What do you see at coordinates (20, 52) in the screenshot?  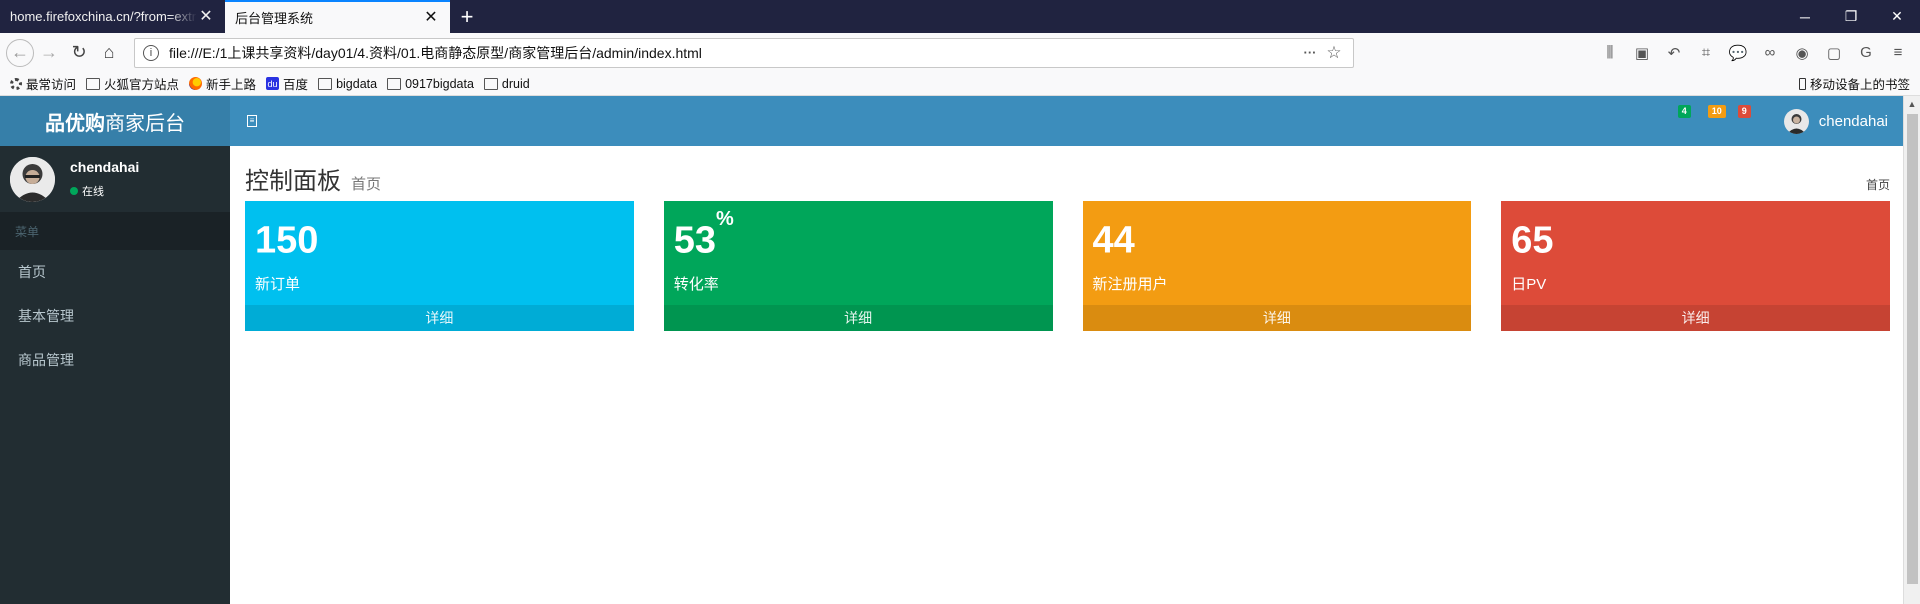 I see `back-button: ←` at bounding box center [20, 52].